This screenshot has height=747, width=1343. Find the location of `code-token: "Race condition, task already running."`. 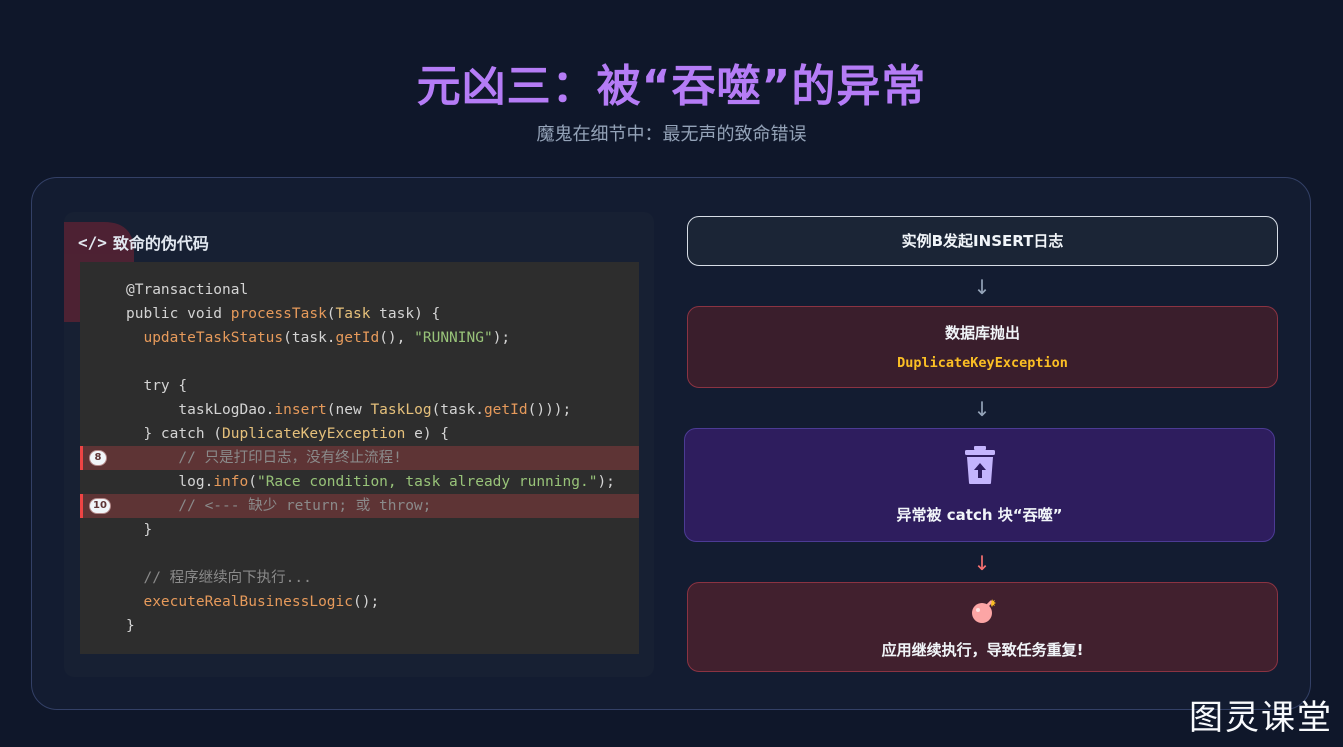

code-token: "Race condition, task already running." is located at coordinates (427, 482).